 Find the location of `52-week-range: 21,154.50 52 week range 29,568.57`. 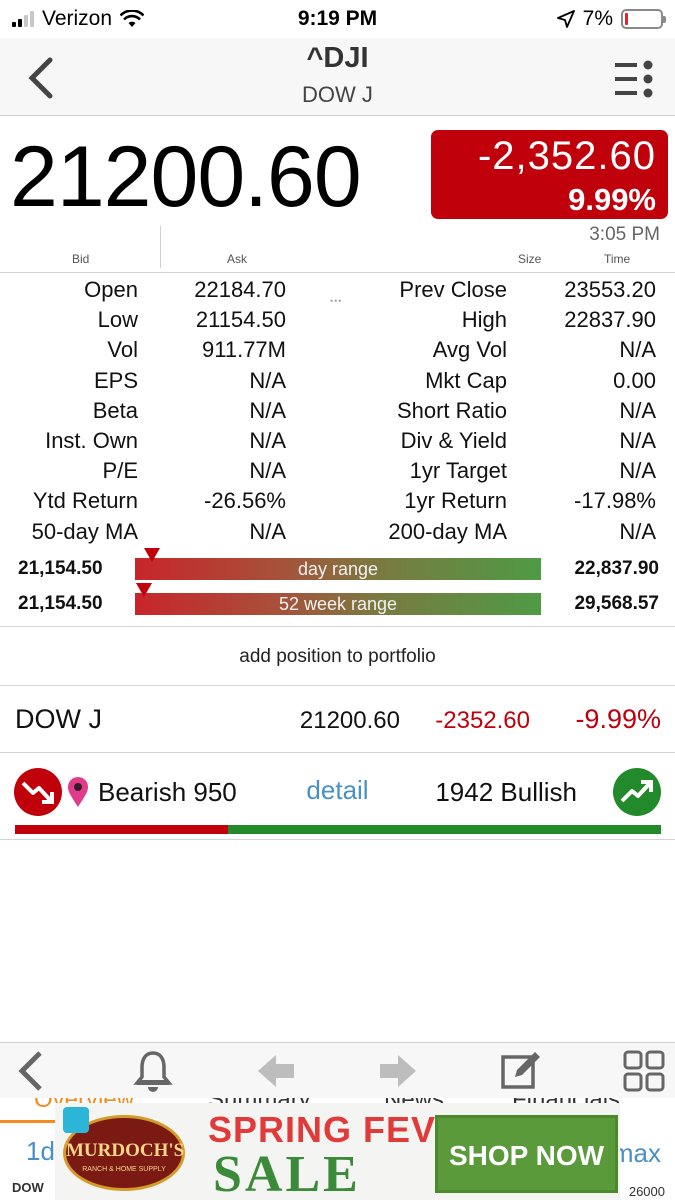

52-week-range: 21,154.50 52 week range 29,568.57 is located at coordinates (337, 600).